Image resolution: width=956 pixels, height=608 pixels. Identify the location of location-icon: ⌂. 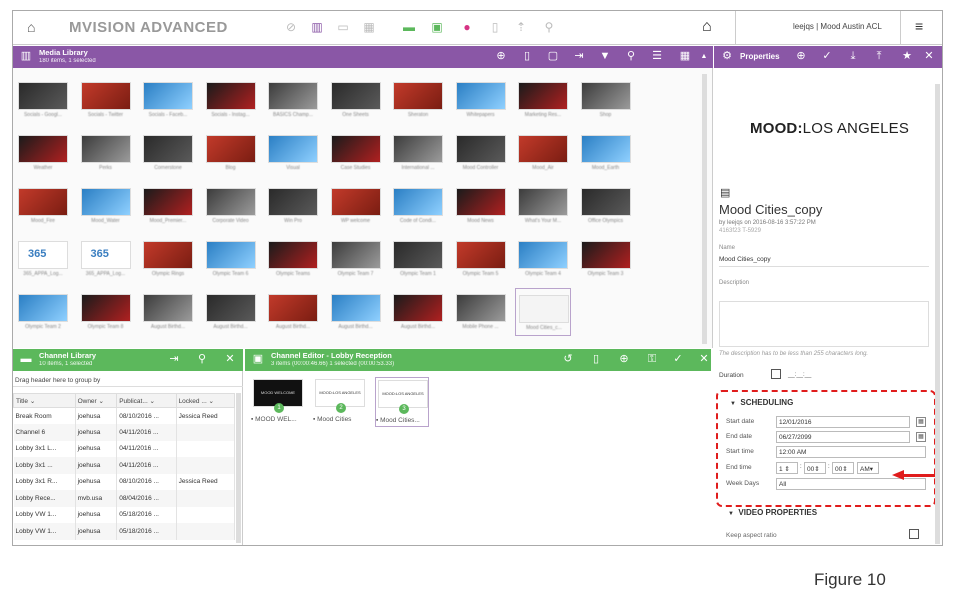
(707, 27).